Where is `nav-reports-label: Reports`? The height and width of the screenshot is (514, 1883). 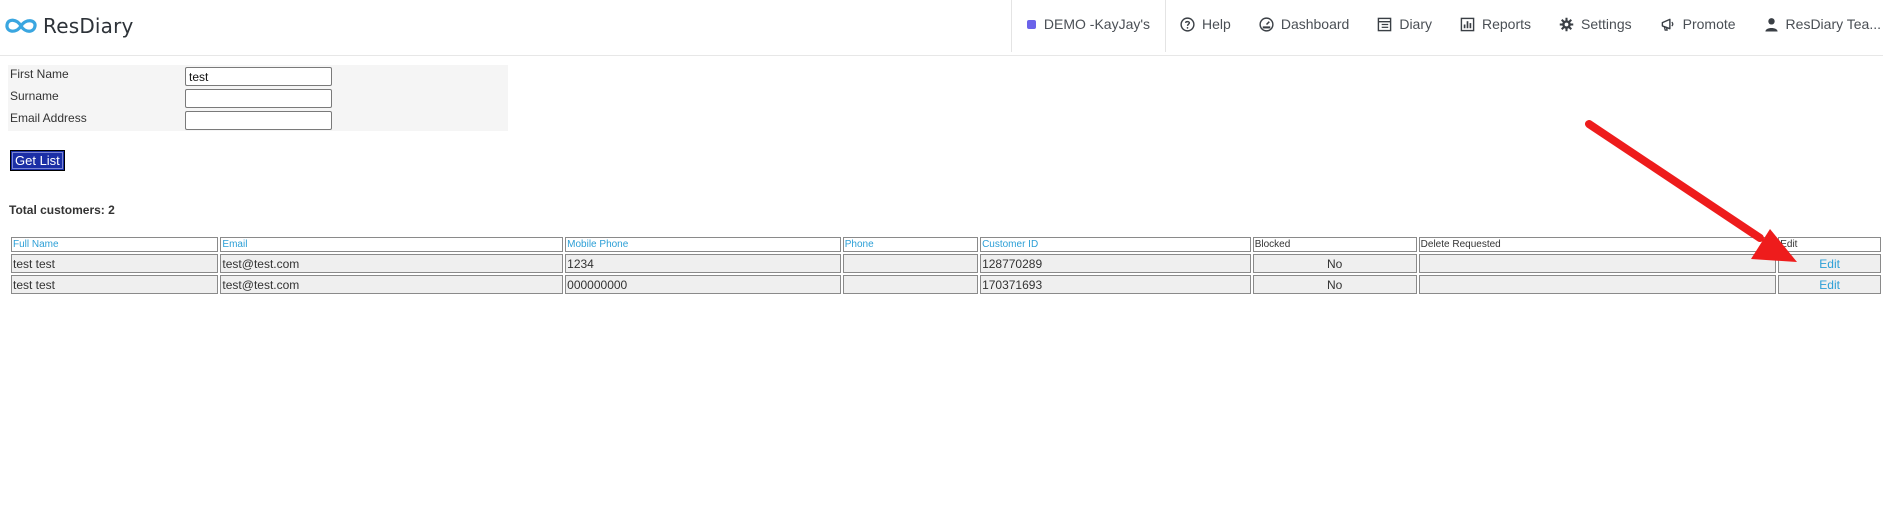
nav-reports-label: Reports is located at coordinates (1507, 24).